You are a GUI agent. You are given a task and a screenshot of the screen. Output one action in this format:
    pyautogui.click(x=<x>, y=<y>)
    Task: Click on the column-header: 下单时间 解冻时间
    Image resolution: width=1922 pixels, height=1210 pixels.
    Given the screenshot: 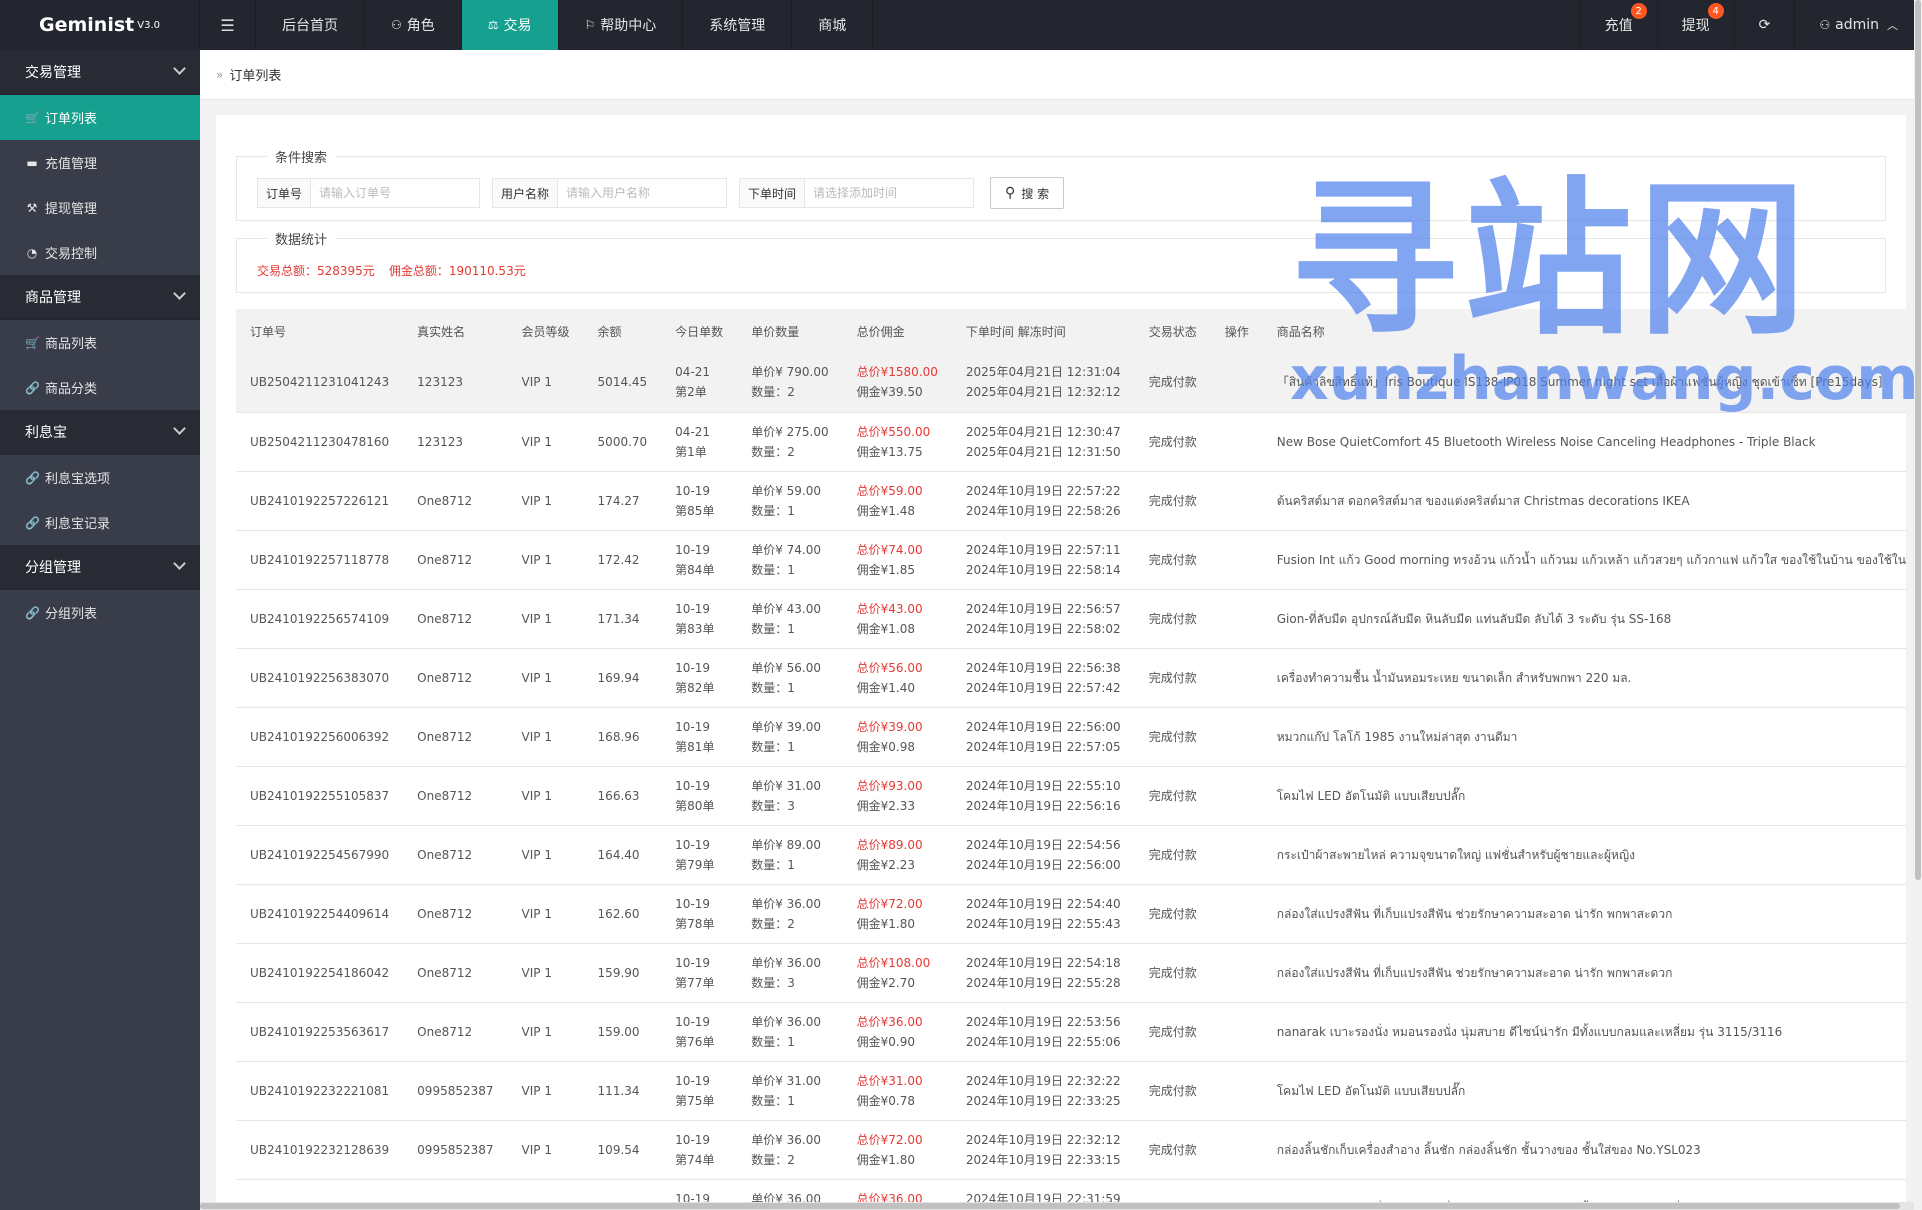 What is the action you would take?
    pyautogui.click(x=1015, y=331)
    